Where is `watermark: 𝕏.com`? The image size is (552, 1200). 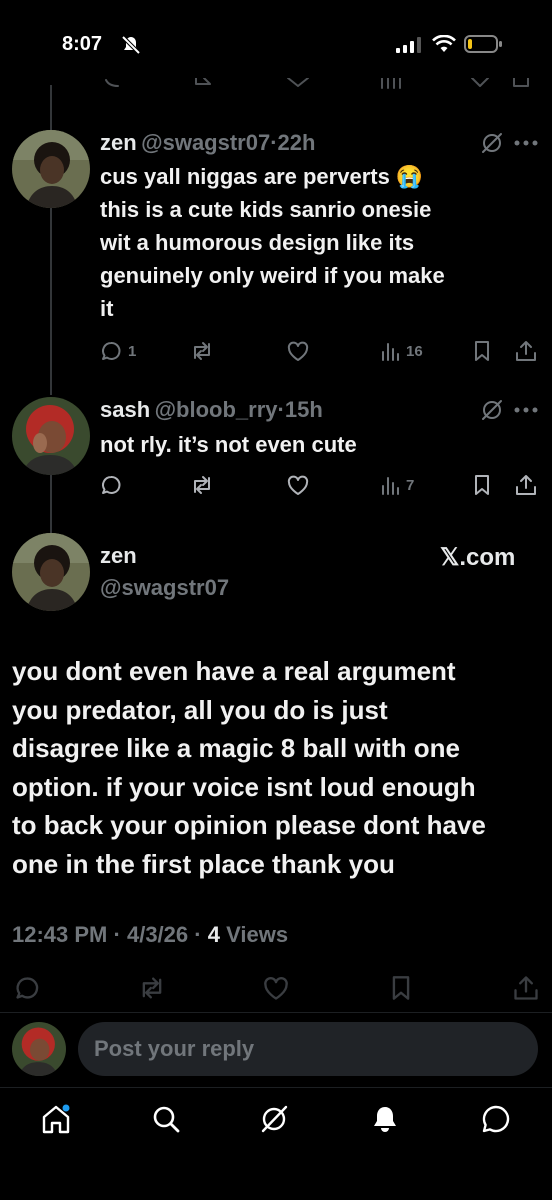 watermark: 𝕏.com is located at coordinates (478, 557).